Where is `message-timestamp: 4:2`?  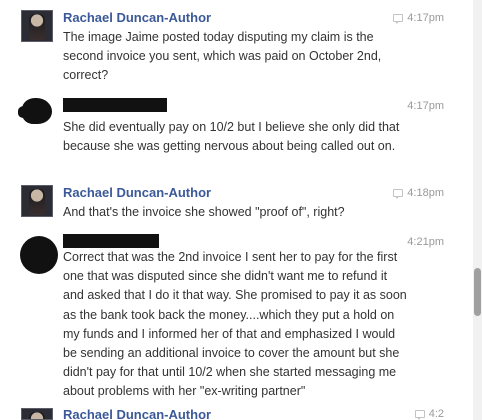
message-timestamp: 4:2 is located at coordinates (429, 414).